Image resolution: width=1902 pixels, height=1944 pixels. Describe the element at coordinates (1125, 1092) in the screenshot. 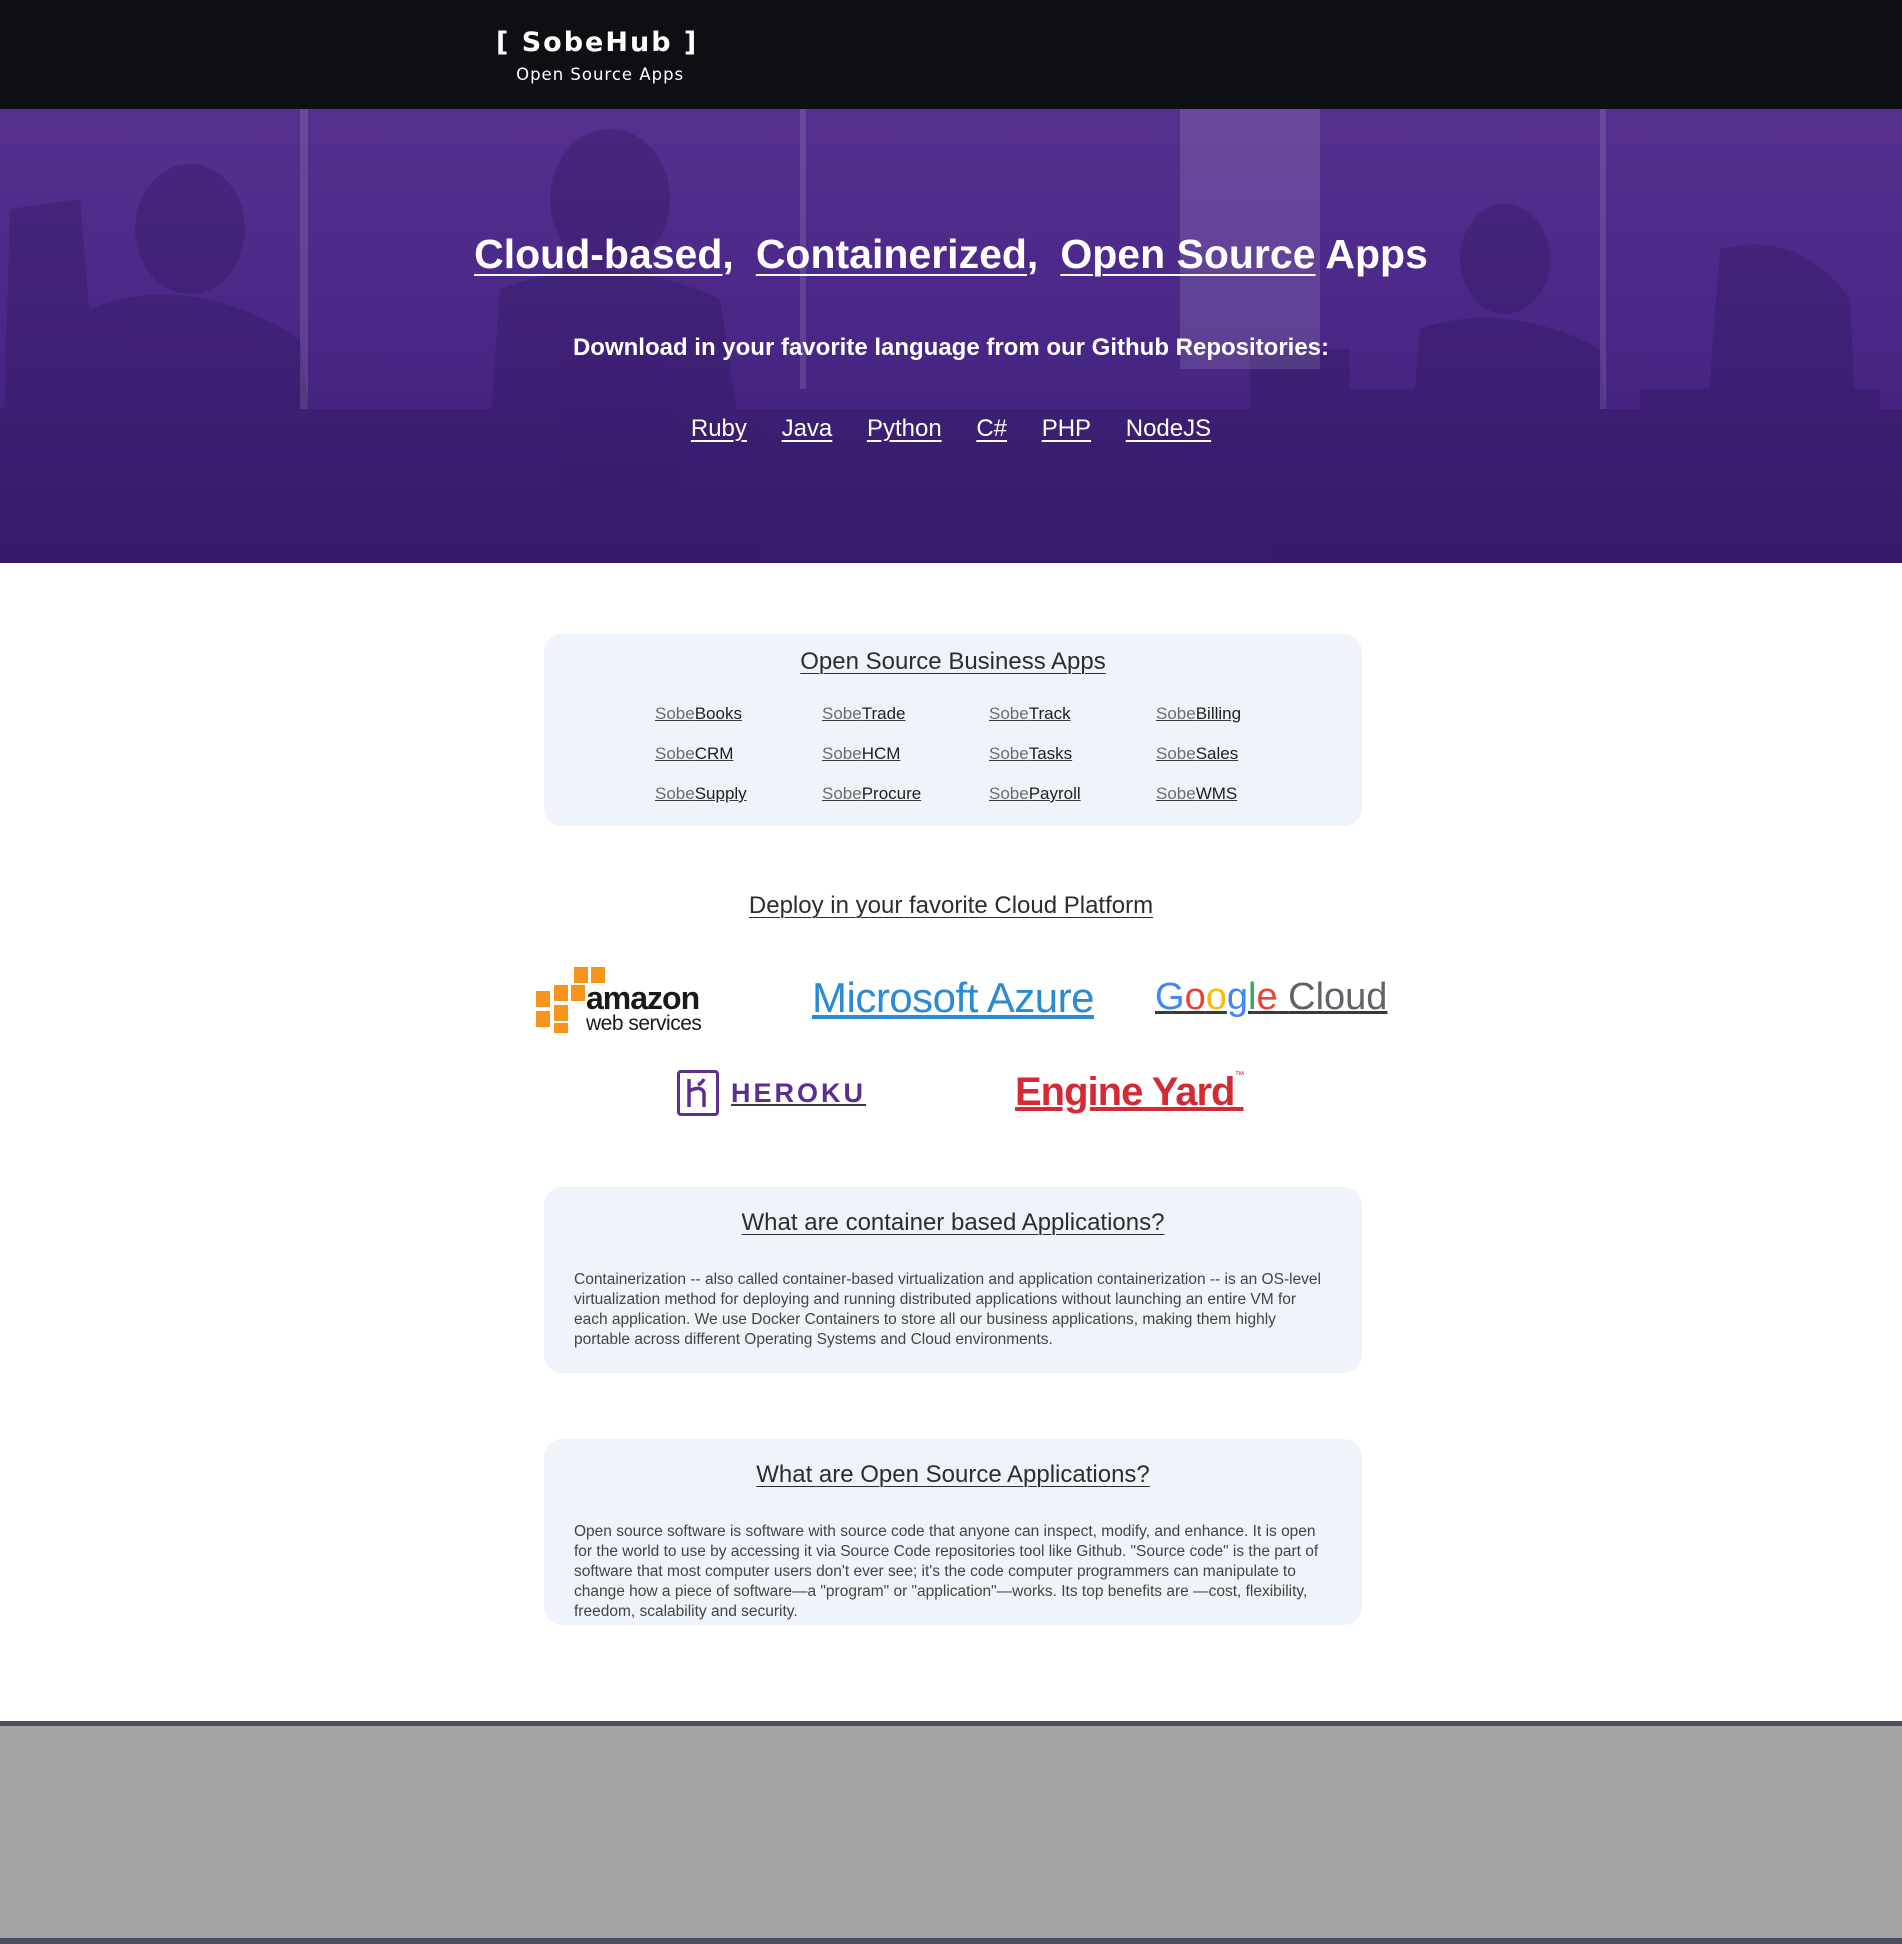

I see `engine-yard-wordmark: Engine Yard` at that location.